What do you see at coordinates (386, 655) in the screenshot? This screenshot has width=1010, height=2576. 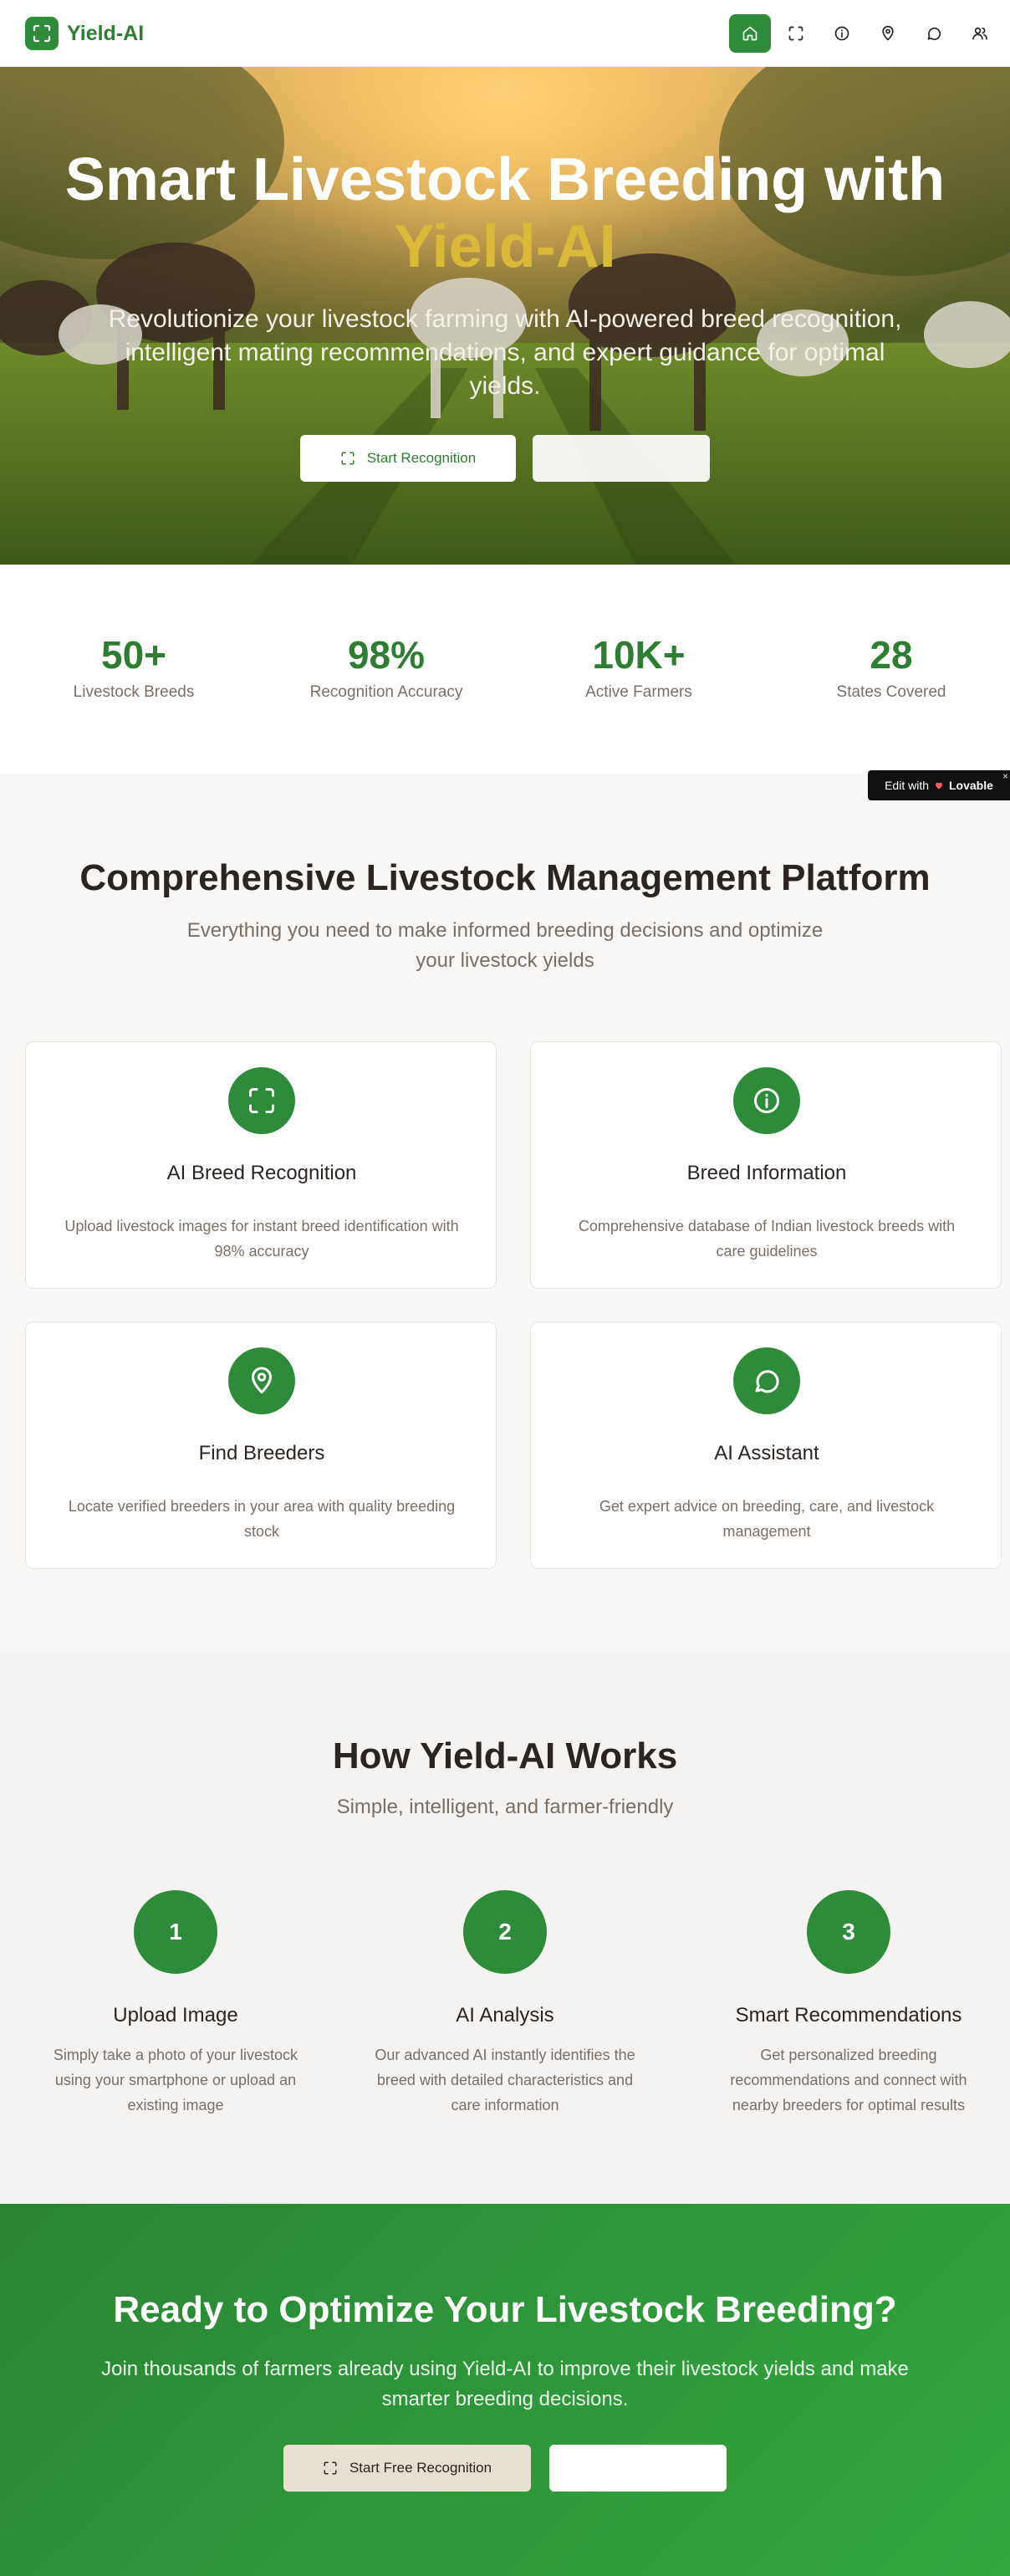 I see `stat-value: 98%` at bounding box center [386, 655].